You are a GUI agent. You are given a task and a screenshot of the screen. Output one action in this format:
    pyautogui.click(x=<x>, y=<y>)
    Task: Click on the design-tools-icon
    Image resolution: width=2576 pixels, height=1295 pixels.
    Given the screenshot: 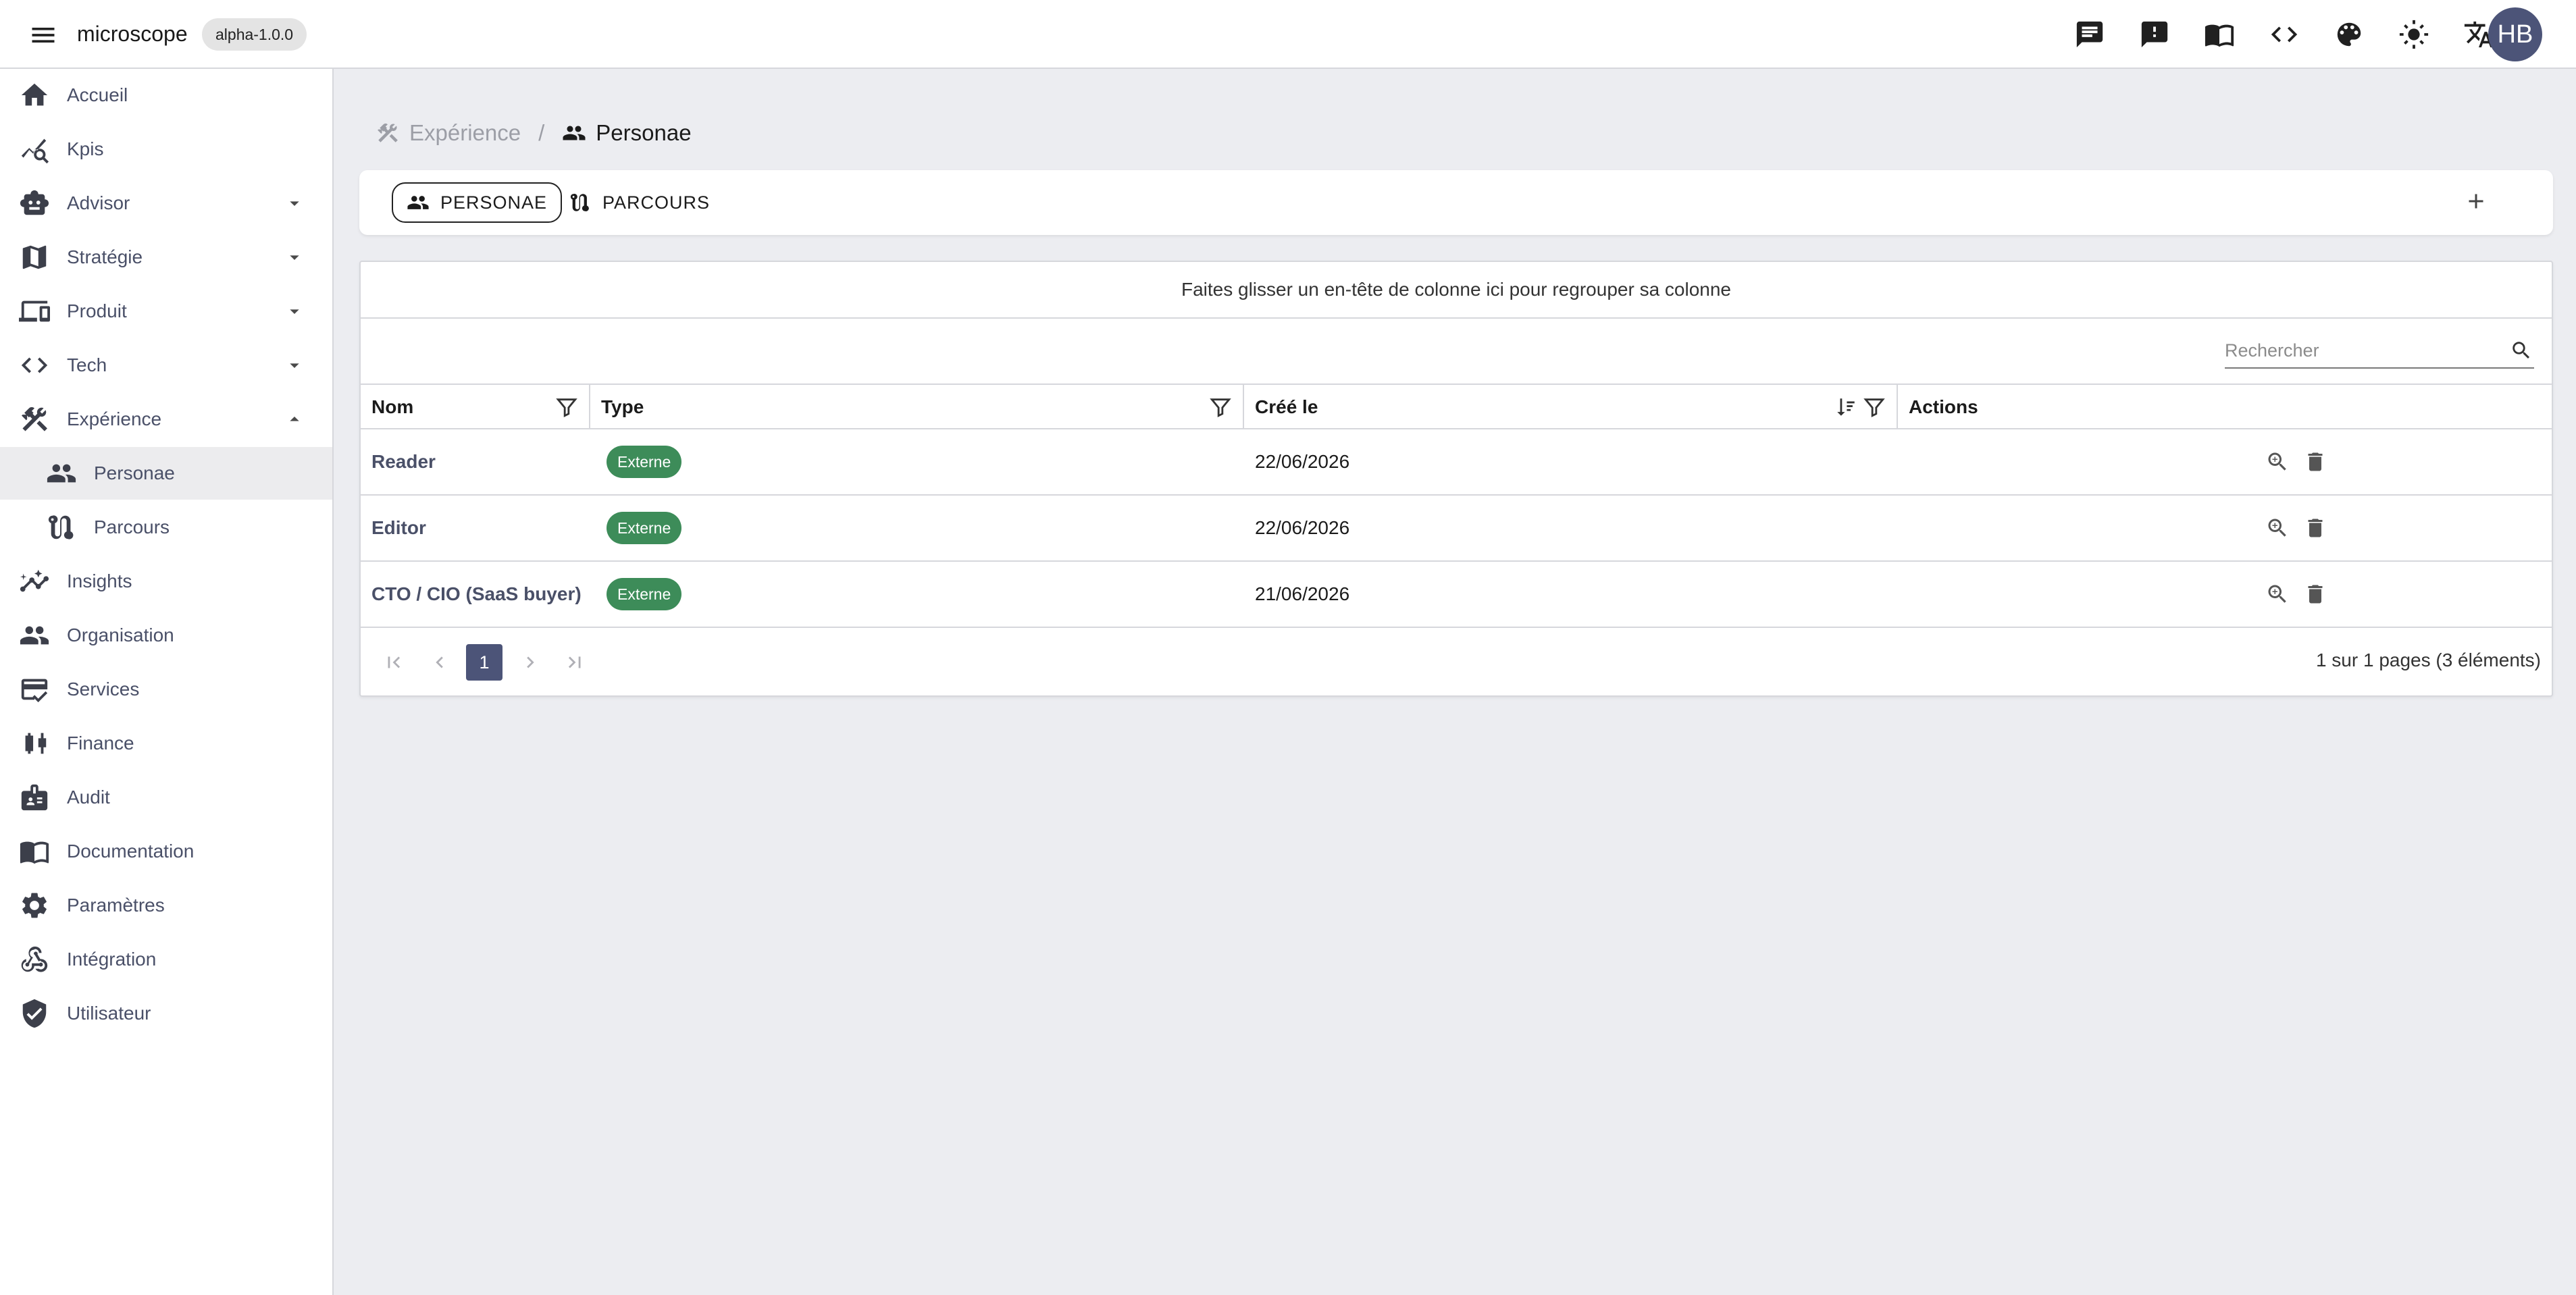 What is the action you would take?
    pyautogui.click(x=34, y=419)
    